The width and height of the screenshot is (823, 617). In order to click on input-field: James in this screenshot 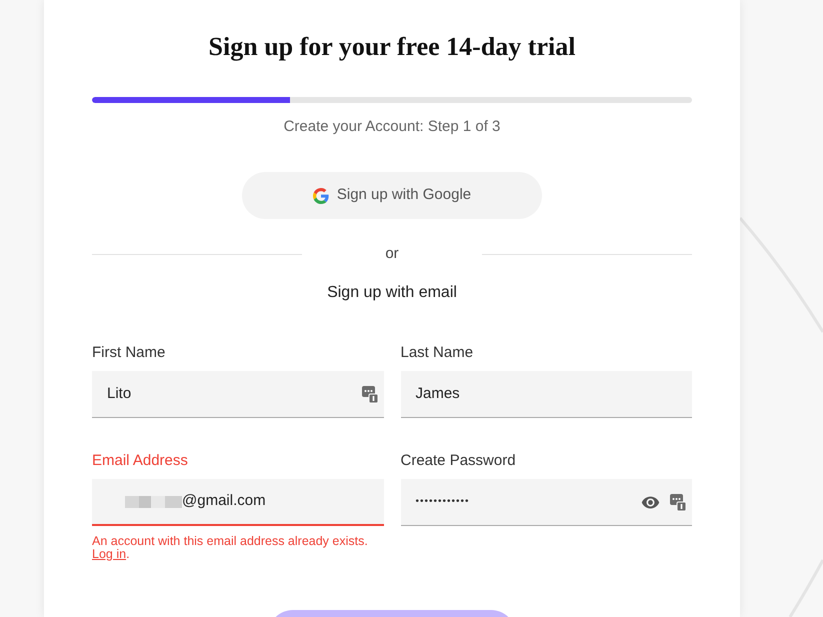, I will do `click(546, 394)`.